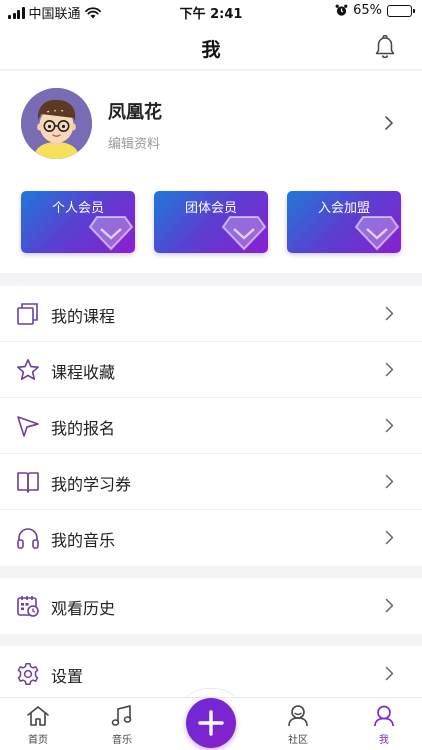  What do you see at coordinates (298, 740) in the screenshot?
I see `tab-label: 社区` at bounding box center [298, 740].